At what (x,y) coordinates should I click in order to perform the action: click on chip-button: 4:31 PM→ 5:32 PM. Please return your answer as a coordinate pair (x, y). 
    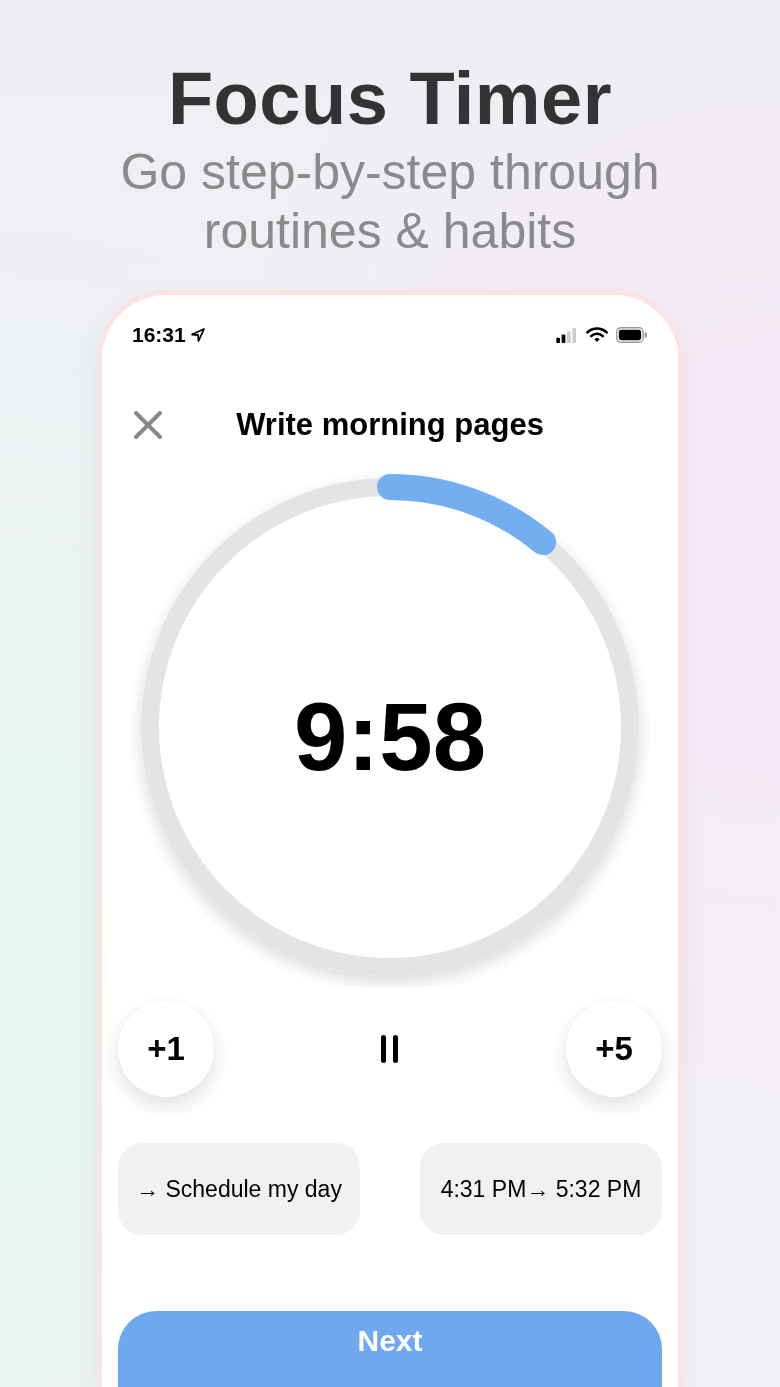
    Looking at the image, I should click on (541, 1189).